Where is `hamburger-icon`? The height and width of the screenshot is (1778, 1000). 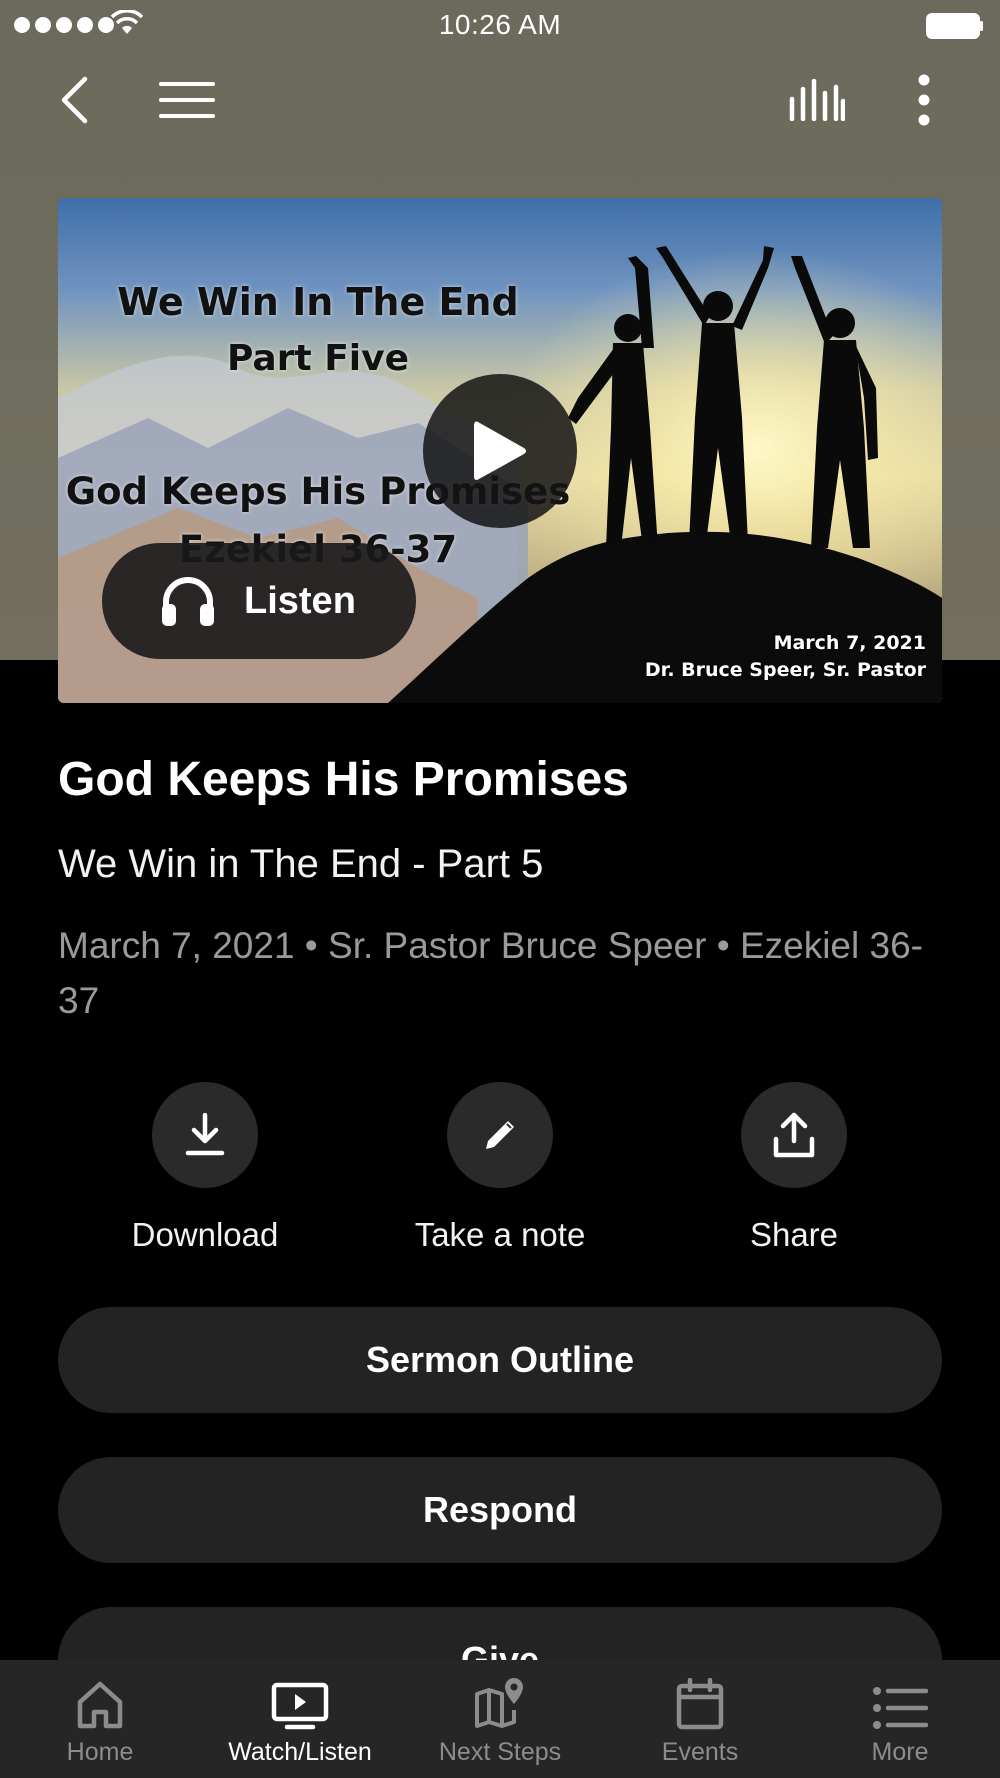 hamburger-icon is located at coordinates (187, 100).